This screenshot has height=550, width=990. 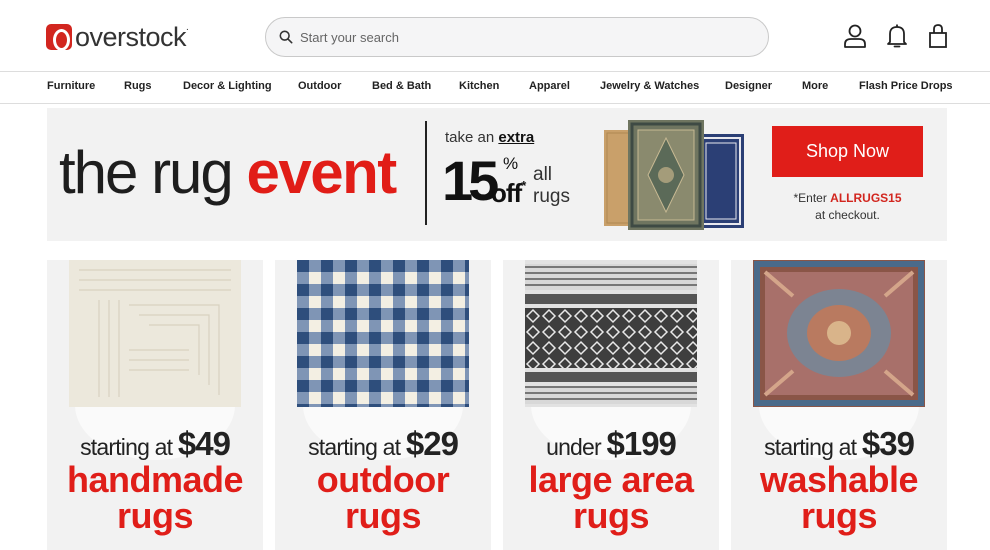 I want to click on category-card-large-area: under $199 large area rugs, so click(x=611, y=405).